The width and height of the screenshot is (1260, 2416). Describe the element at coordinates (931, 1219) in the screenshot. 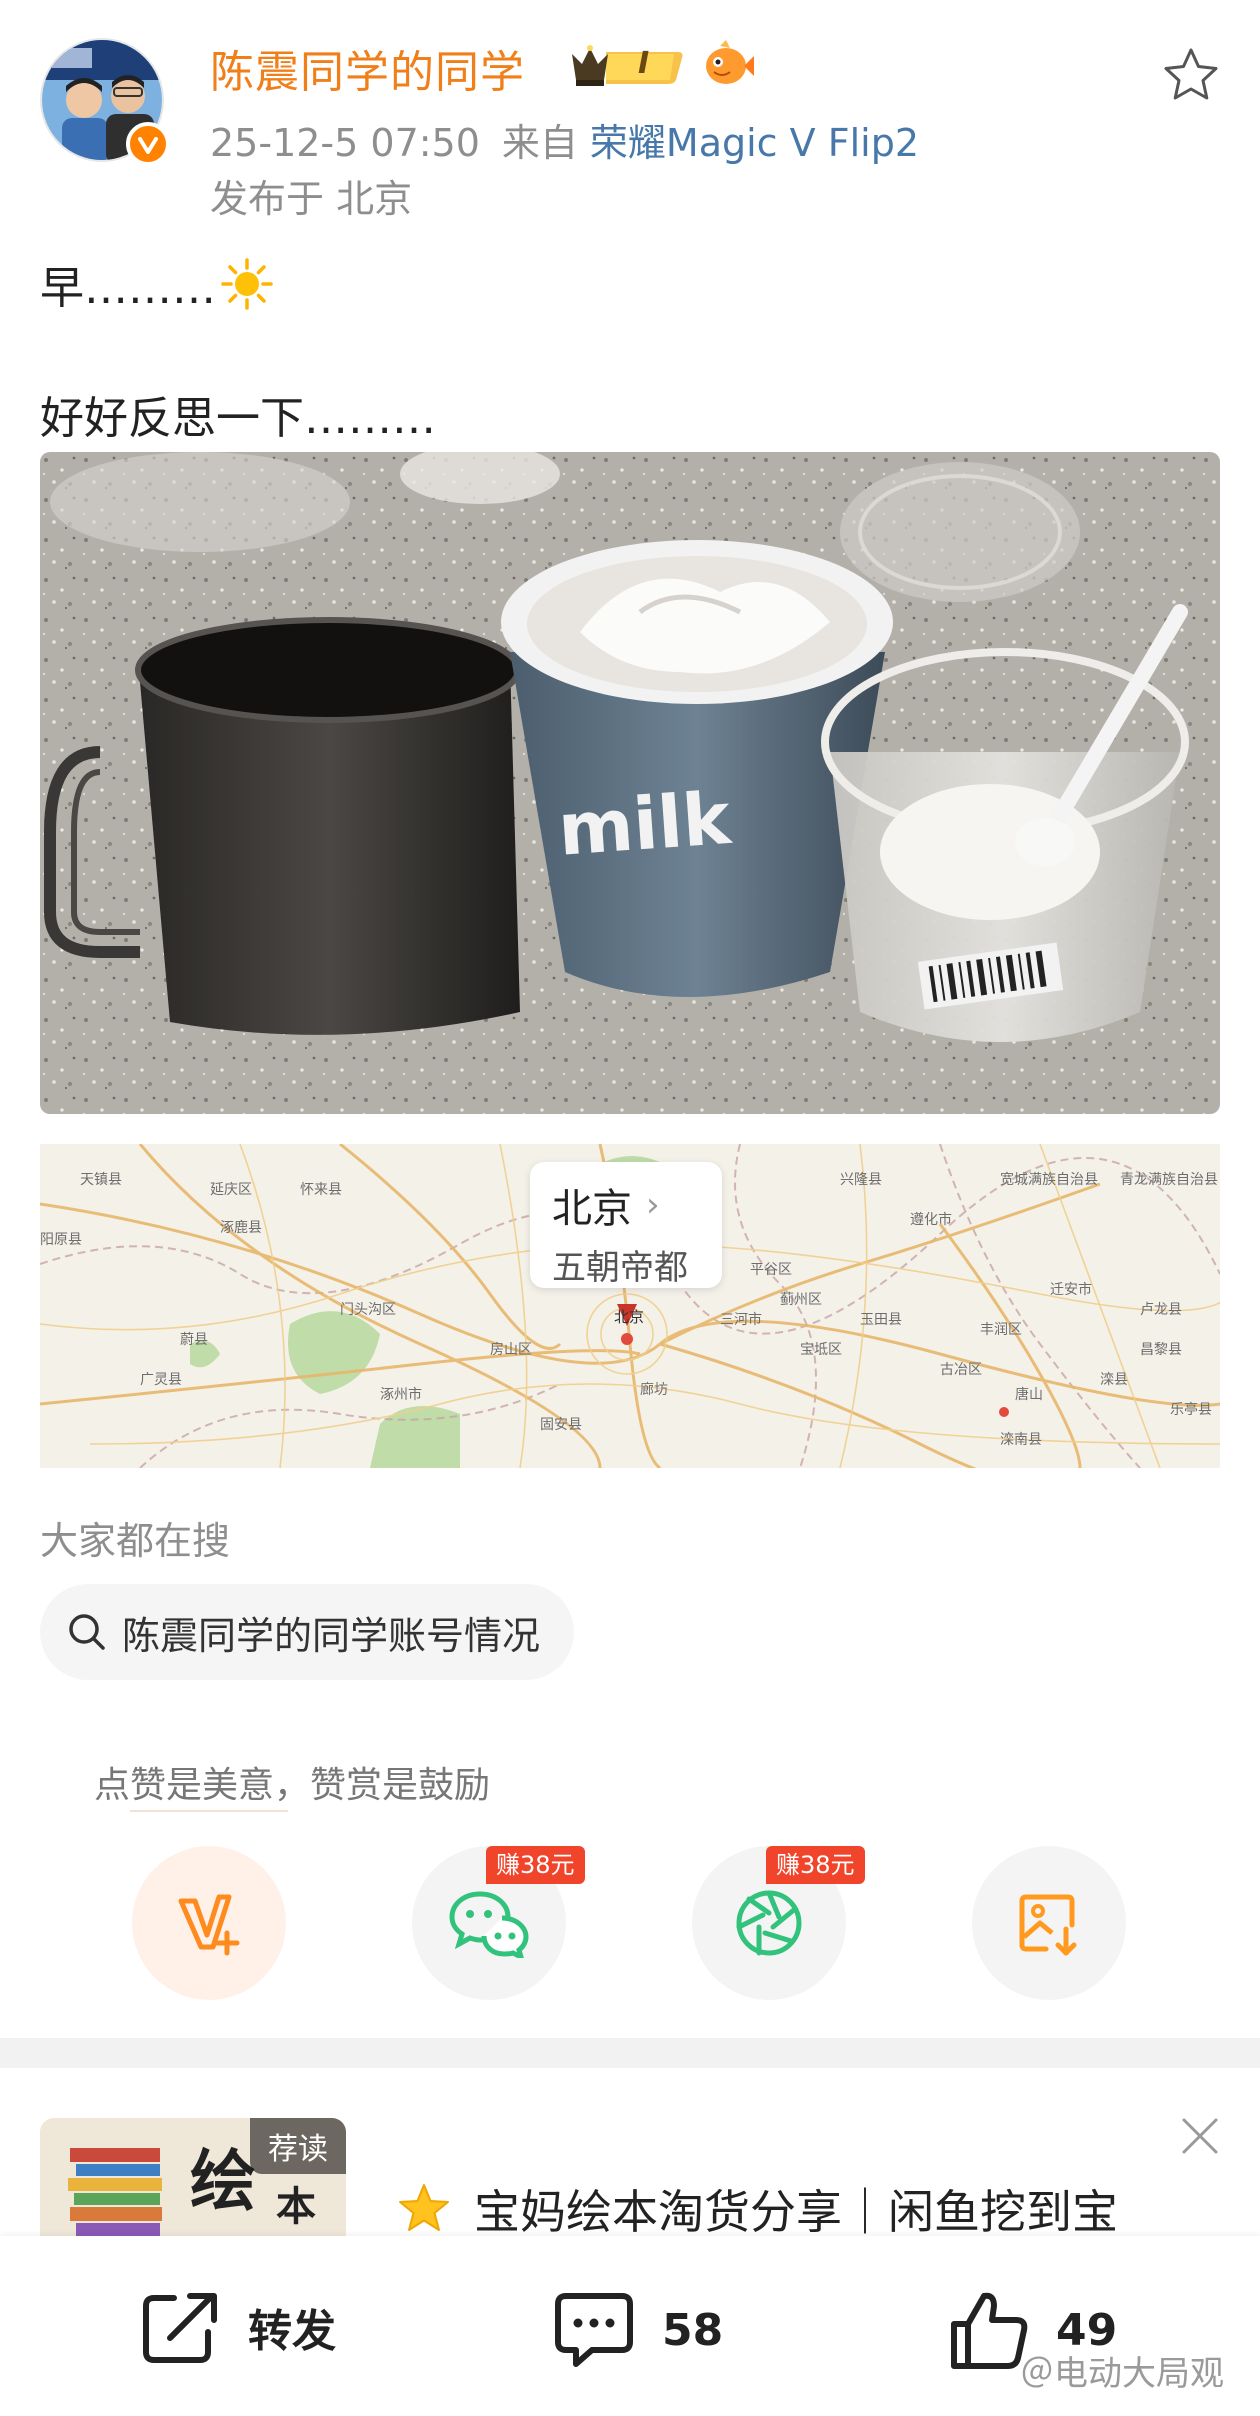

I see `map-label: 遵化市` at that location.